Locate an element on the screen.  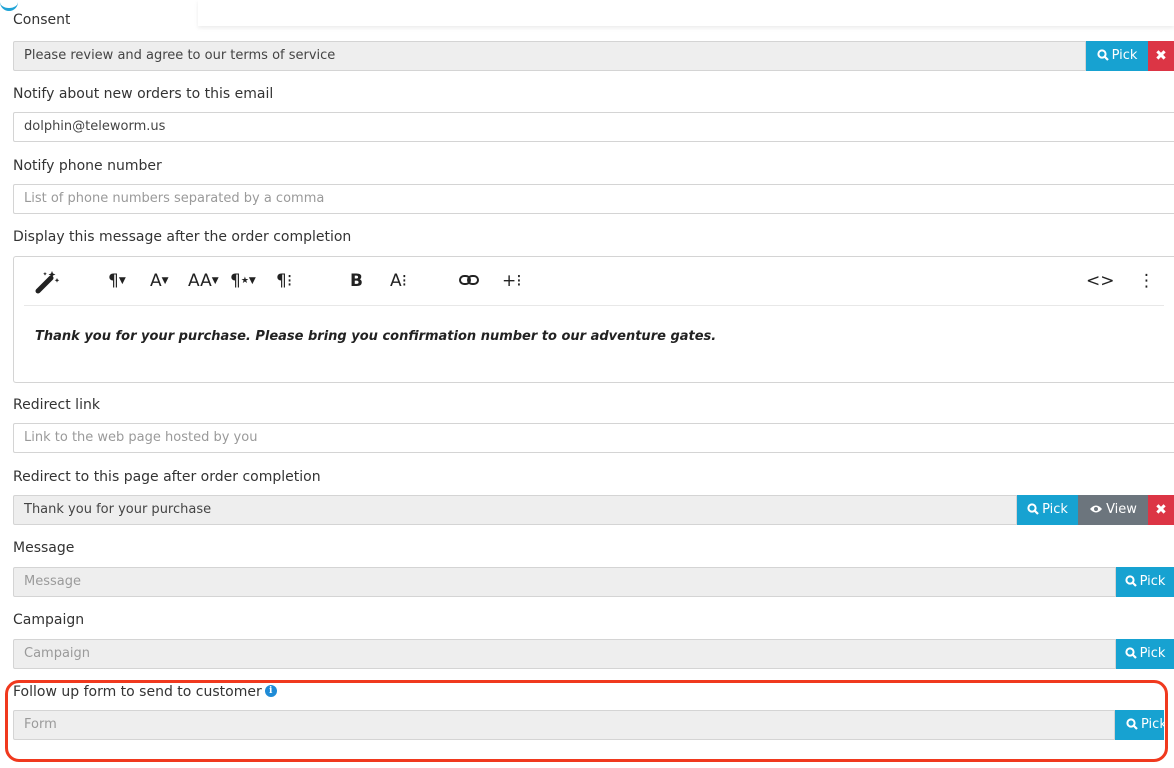
insert-link-icon is located at coordinates (469, 281).